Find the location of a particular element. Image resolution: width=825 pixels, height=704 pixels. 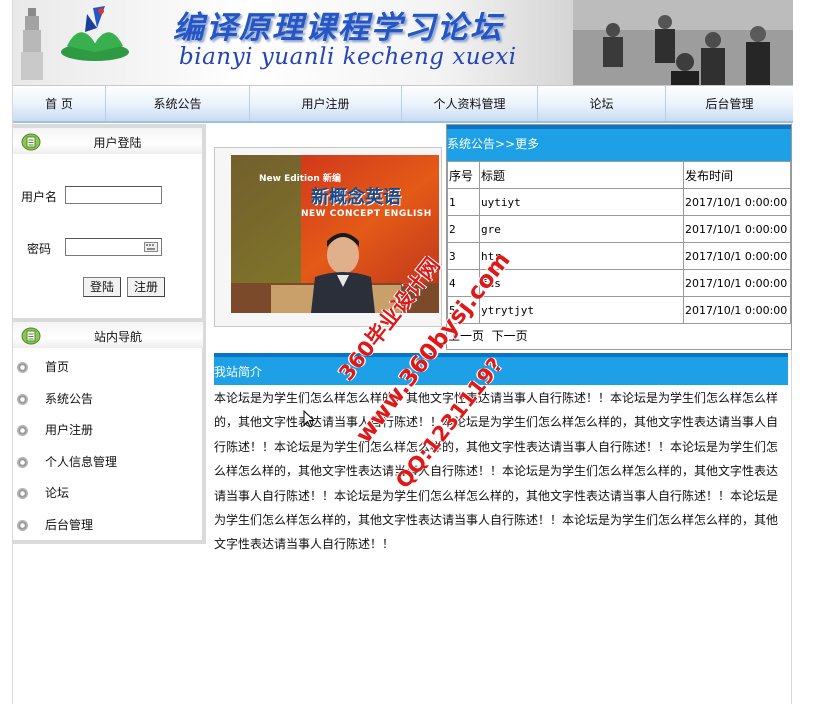

table-row: 2 gre 2017/10/1 0:00:00 is located at coordinates (619, 229).